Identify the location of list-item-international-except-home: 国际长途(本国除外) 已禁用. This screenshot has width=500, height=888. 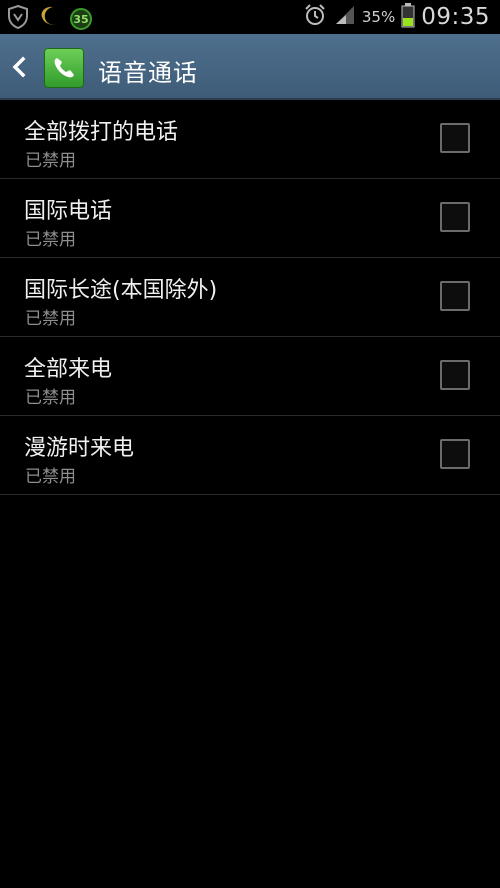
(250, 297).